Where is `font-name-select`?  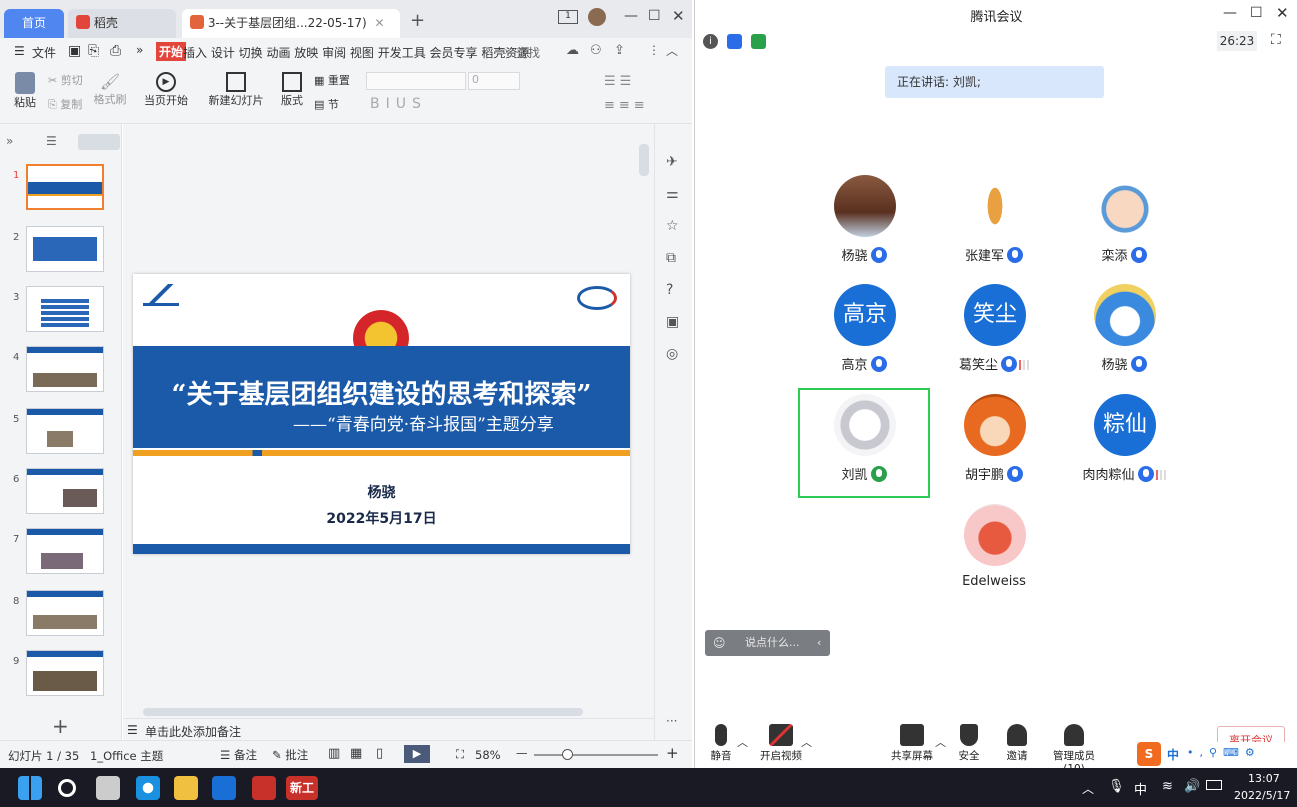
font-name-select is located at coordinates (416, 81).